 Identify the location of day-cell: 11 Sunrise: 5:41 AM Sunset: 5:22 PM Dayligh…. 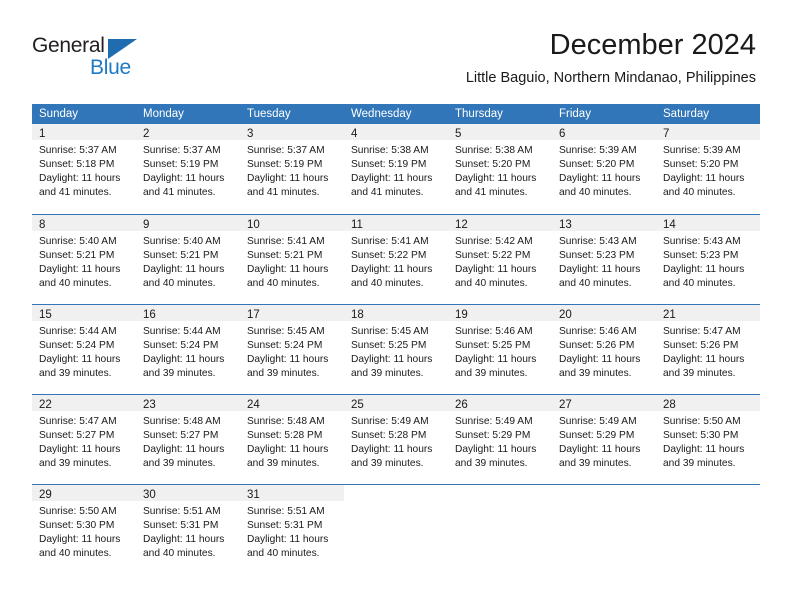
(396, 259).